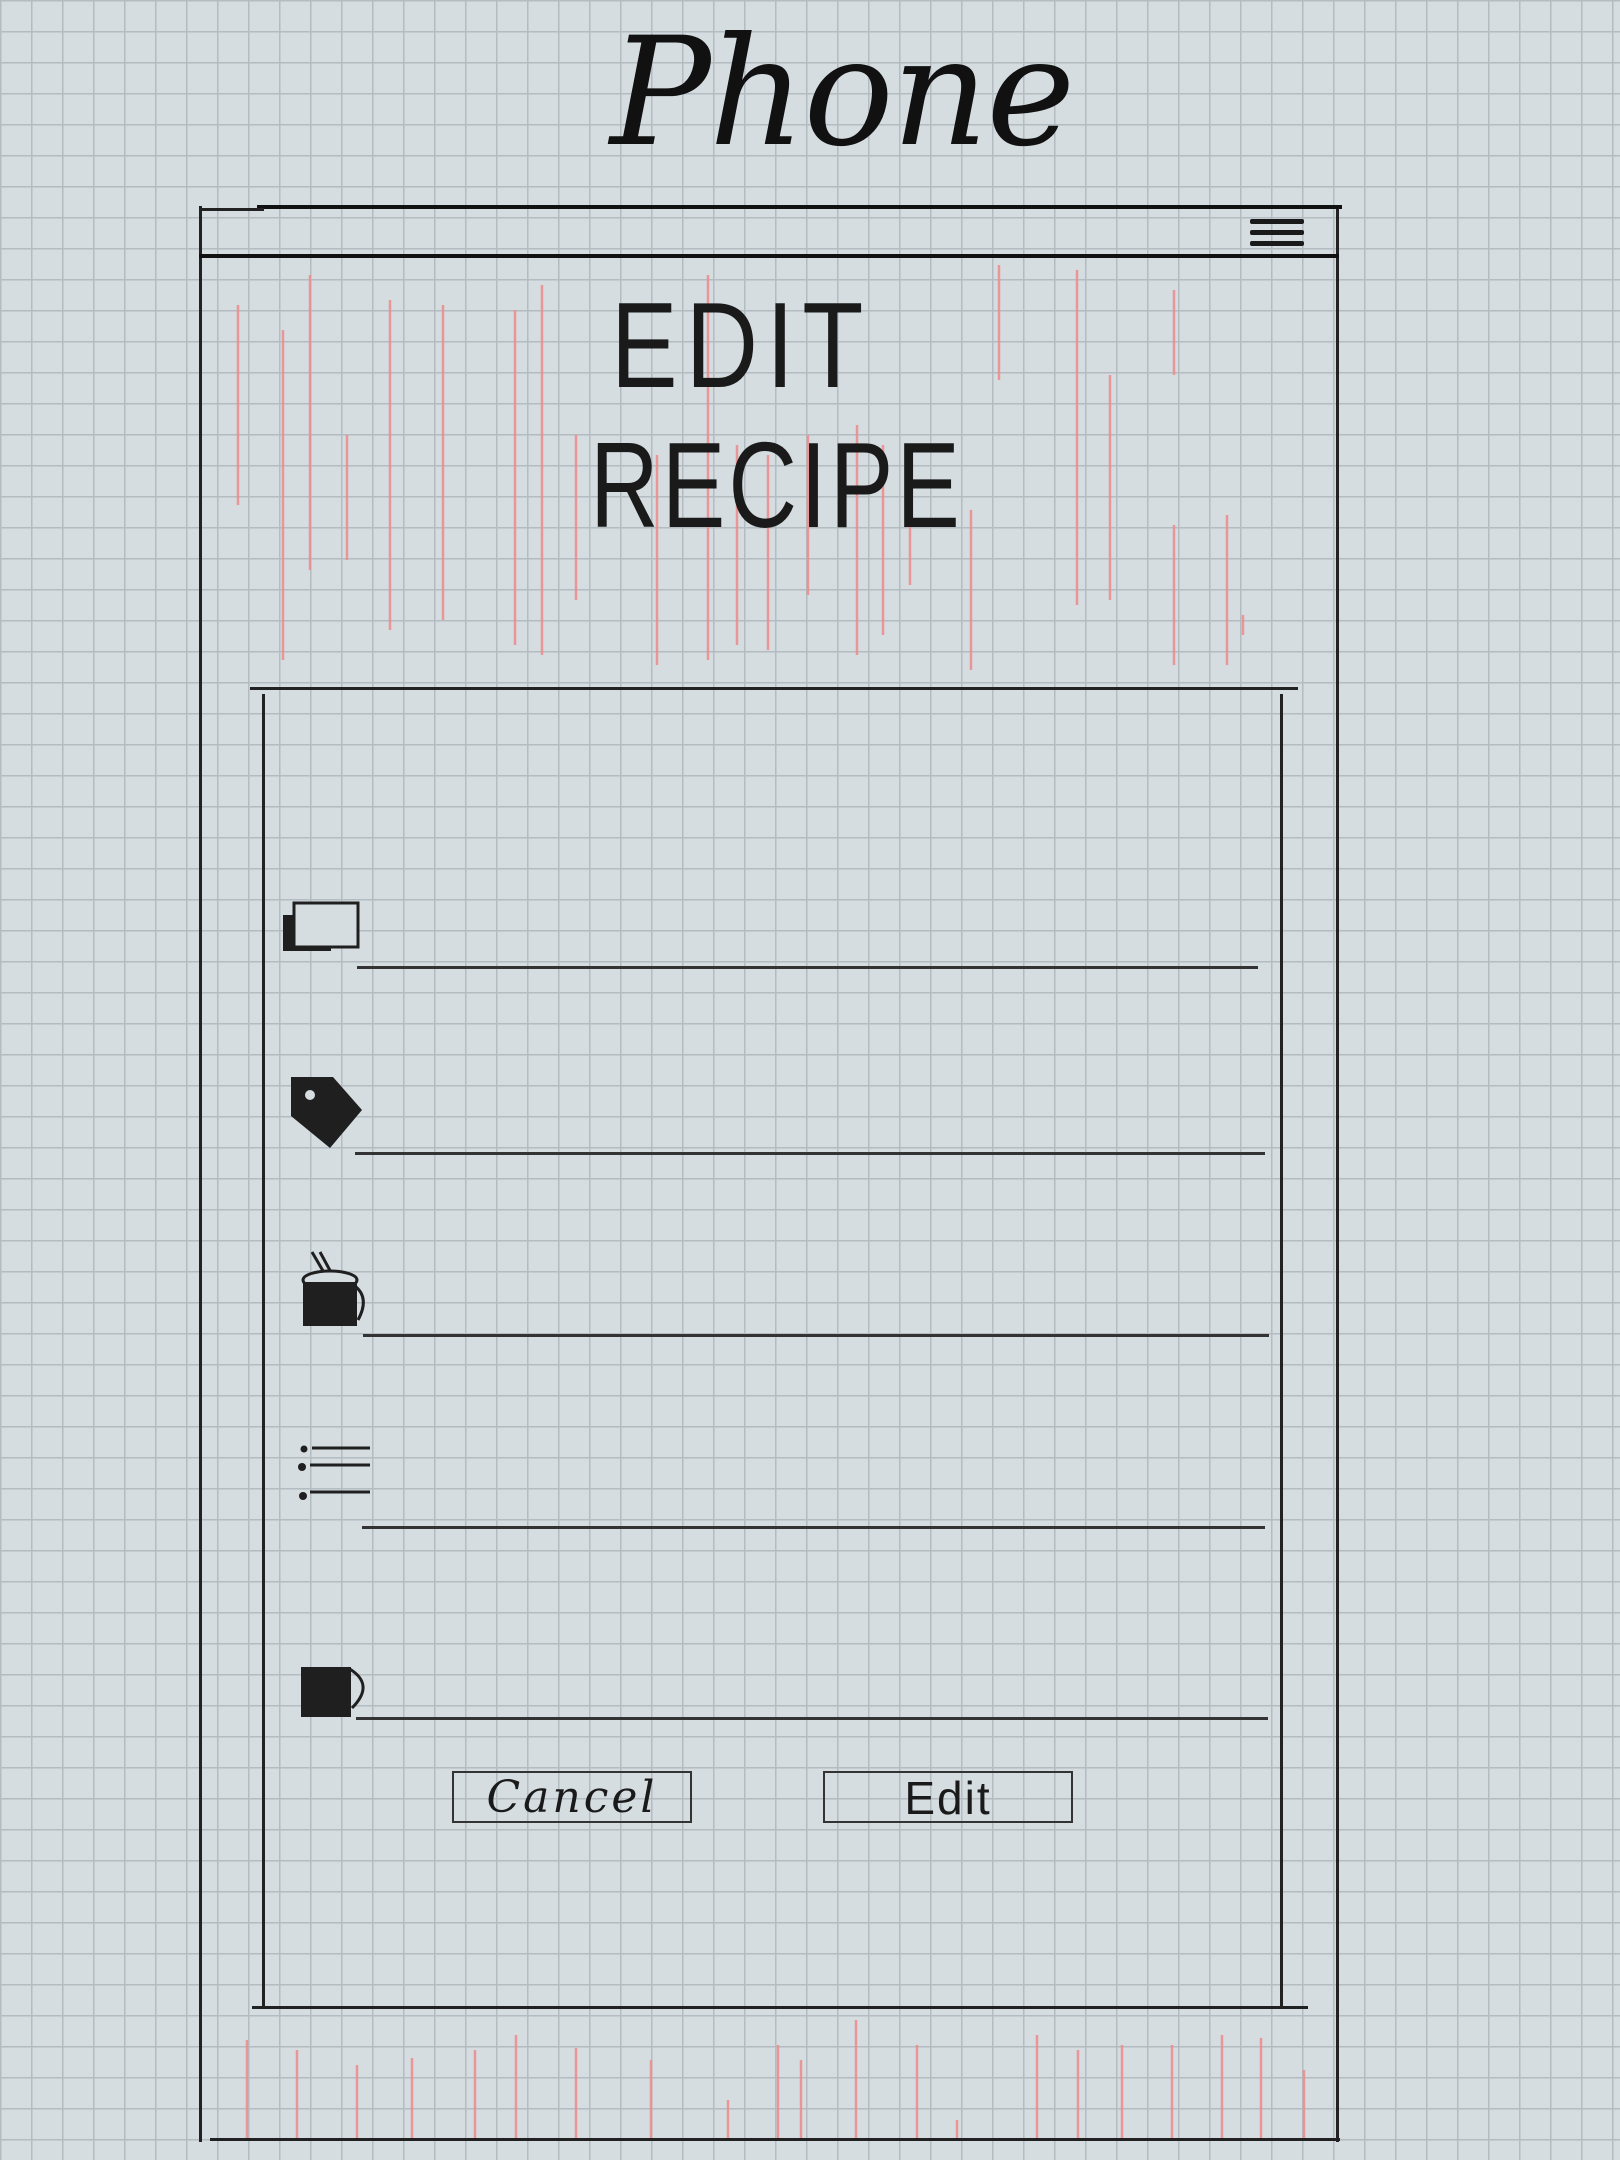  I want to click on cancel-button: Cancel, so click(572, 1797).